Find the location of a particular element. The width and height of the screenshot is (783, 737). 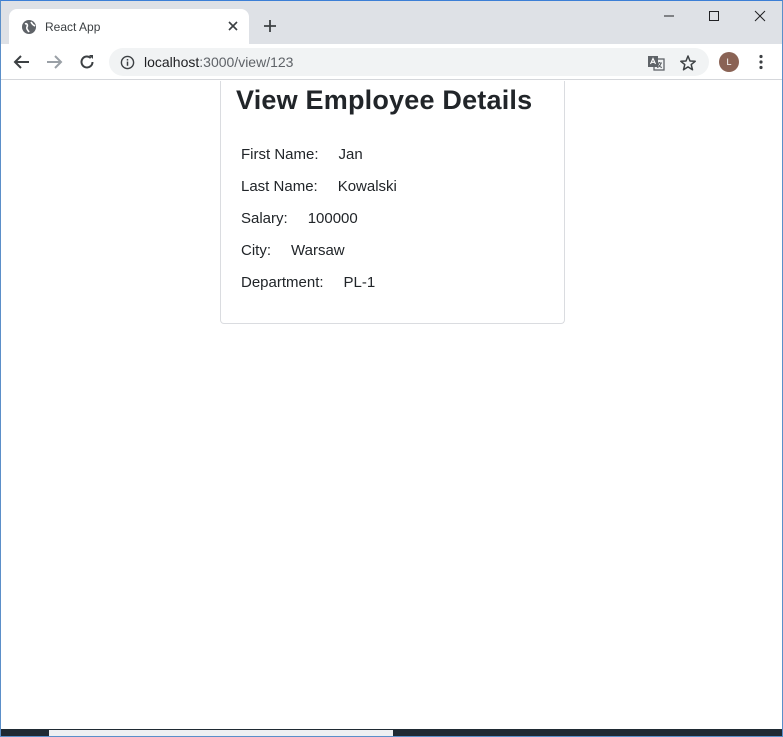

taskbar is located at coordinates (391, 732).